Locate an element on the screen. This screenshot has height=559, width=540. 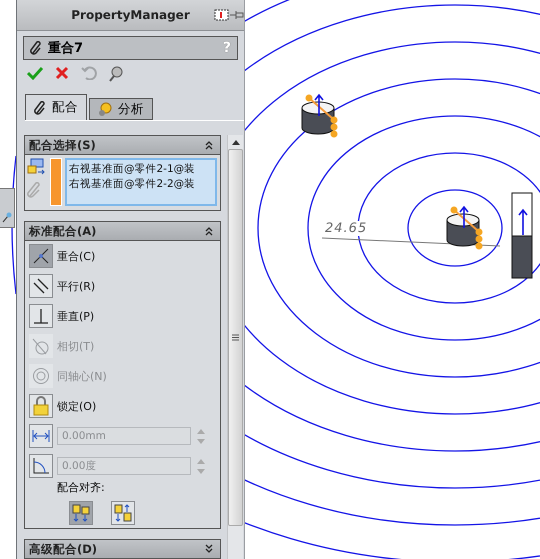
coincident-icon is located at coordinates (41, 256).